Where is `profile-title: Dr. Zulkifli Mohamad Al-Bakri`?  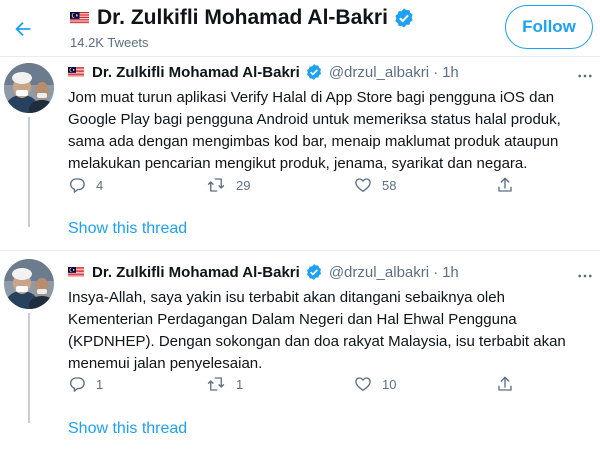 profile-title: Dr. Zulkifli Mohamad Al-Bakri is located at coordinates (242, 18).